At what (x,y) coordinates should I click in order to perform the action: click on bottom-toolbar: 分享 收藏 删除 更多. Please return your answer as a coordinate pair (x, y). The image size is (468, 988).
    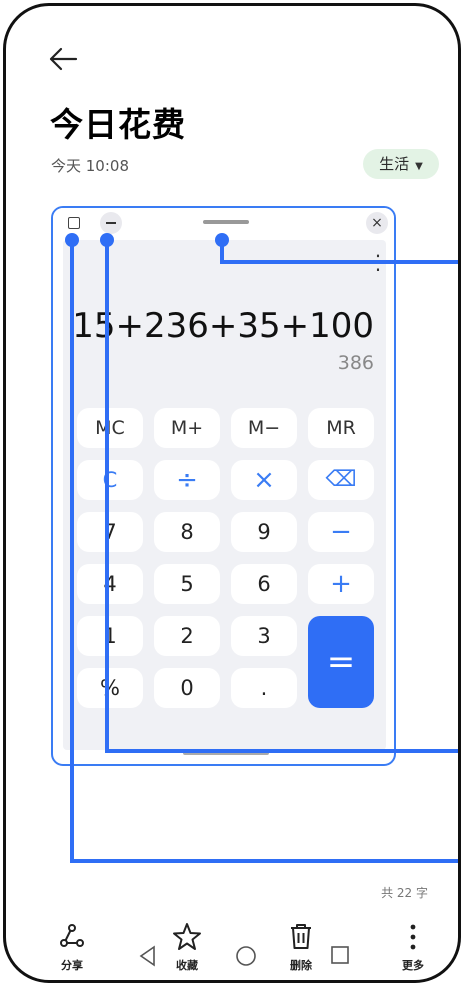
    Looking at the image, I should click on (232, 950).